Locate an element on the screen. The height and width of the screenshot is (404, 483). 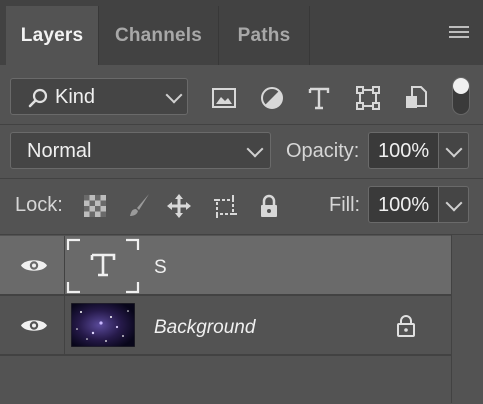
layer-lock-icon is located at coordinates (406, 326).